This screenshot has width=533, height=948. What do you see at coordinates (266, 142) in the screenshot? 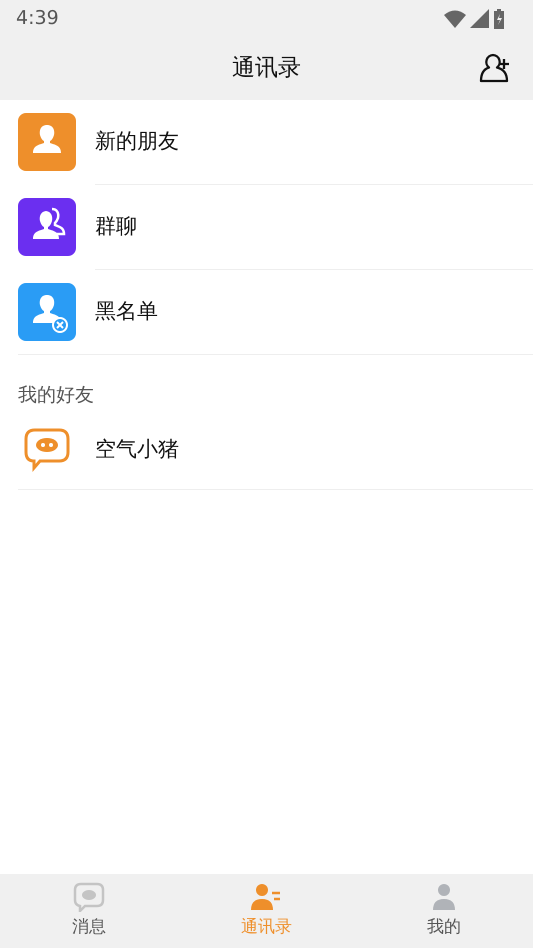
I see `contact-menu-row: 新的朋友` at bounding box center [266, 142].